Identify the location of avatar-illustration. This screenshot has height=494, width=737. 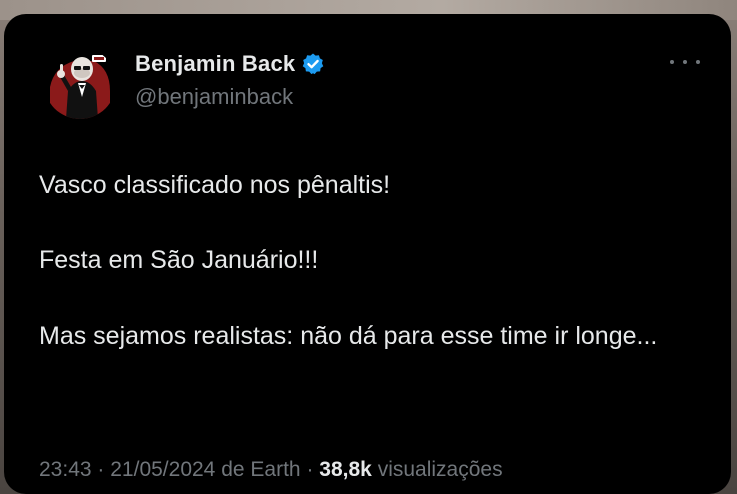
(80, 83).